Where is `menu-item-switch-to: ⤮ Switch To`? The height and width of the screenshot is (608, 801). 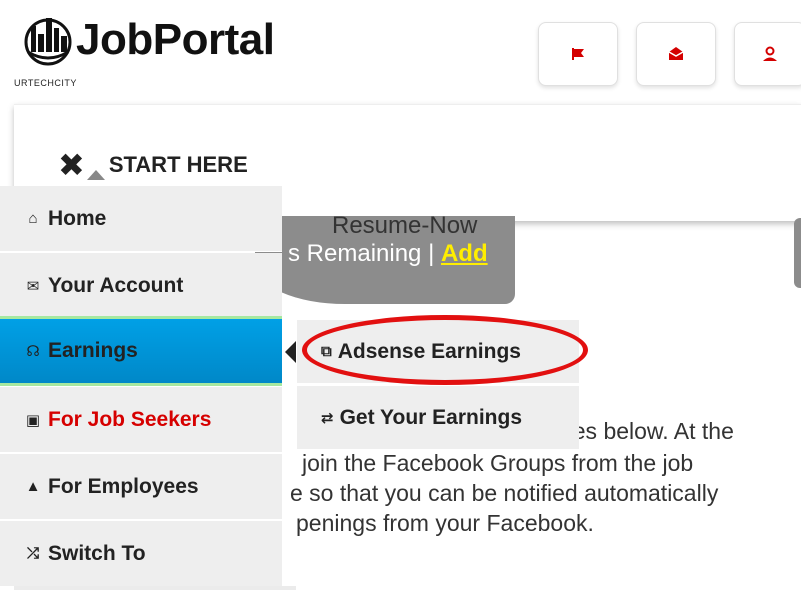
menu-item-switch-to: ⤮ Switch To is located at coordinates (141, 554).